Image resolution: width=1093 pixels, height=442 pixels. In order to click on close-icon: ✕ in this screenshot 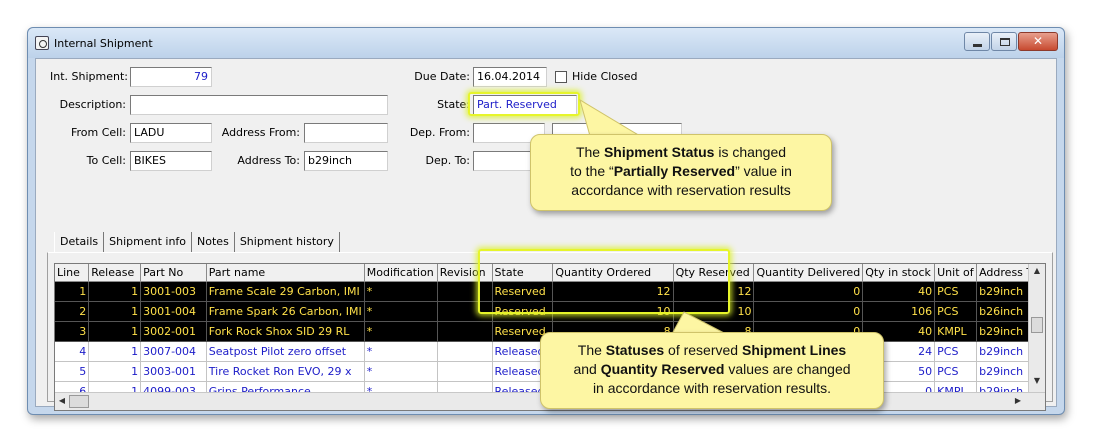, I will do `click(1038, 41)`.